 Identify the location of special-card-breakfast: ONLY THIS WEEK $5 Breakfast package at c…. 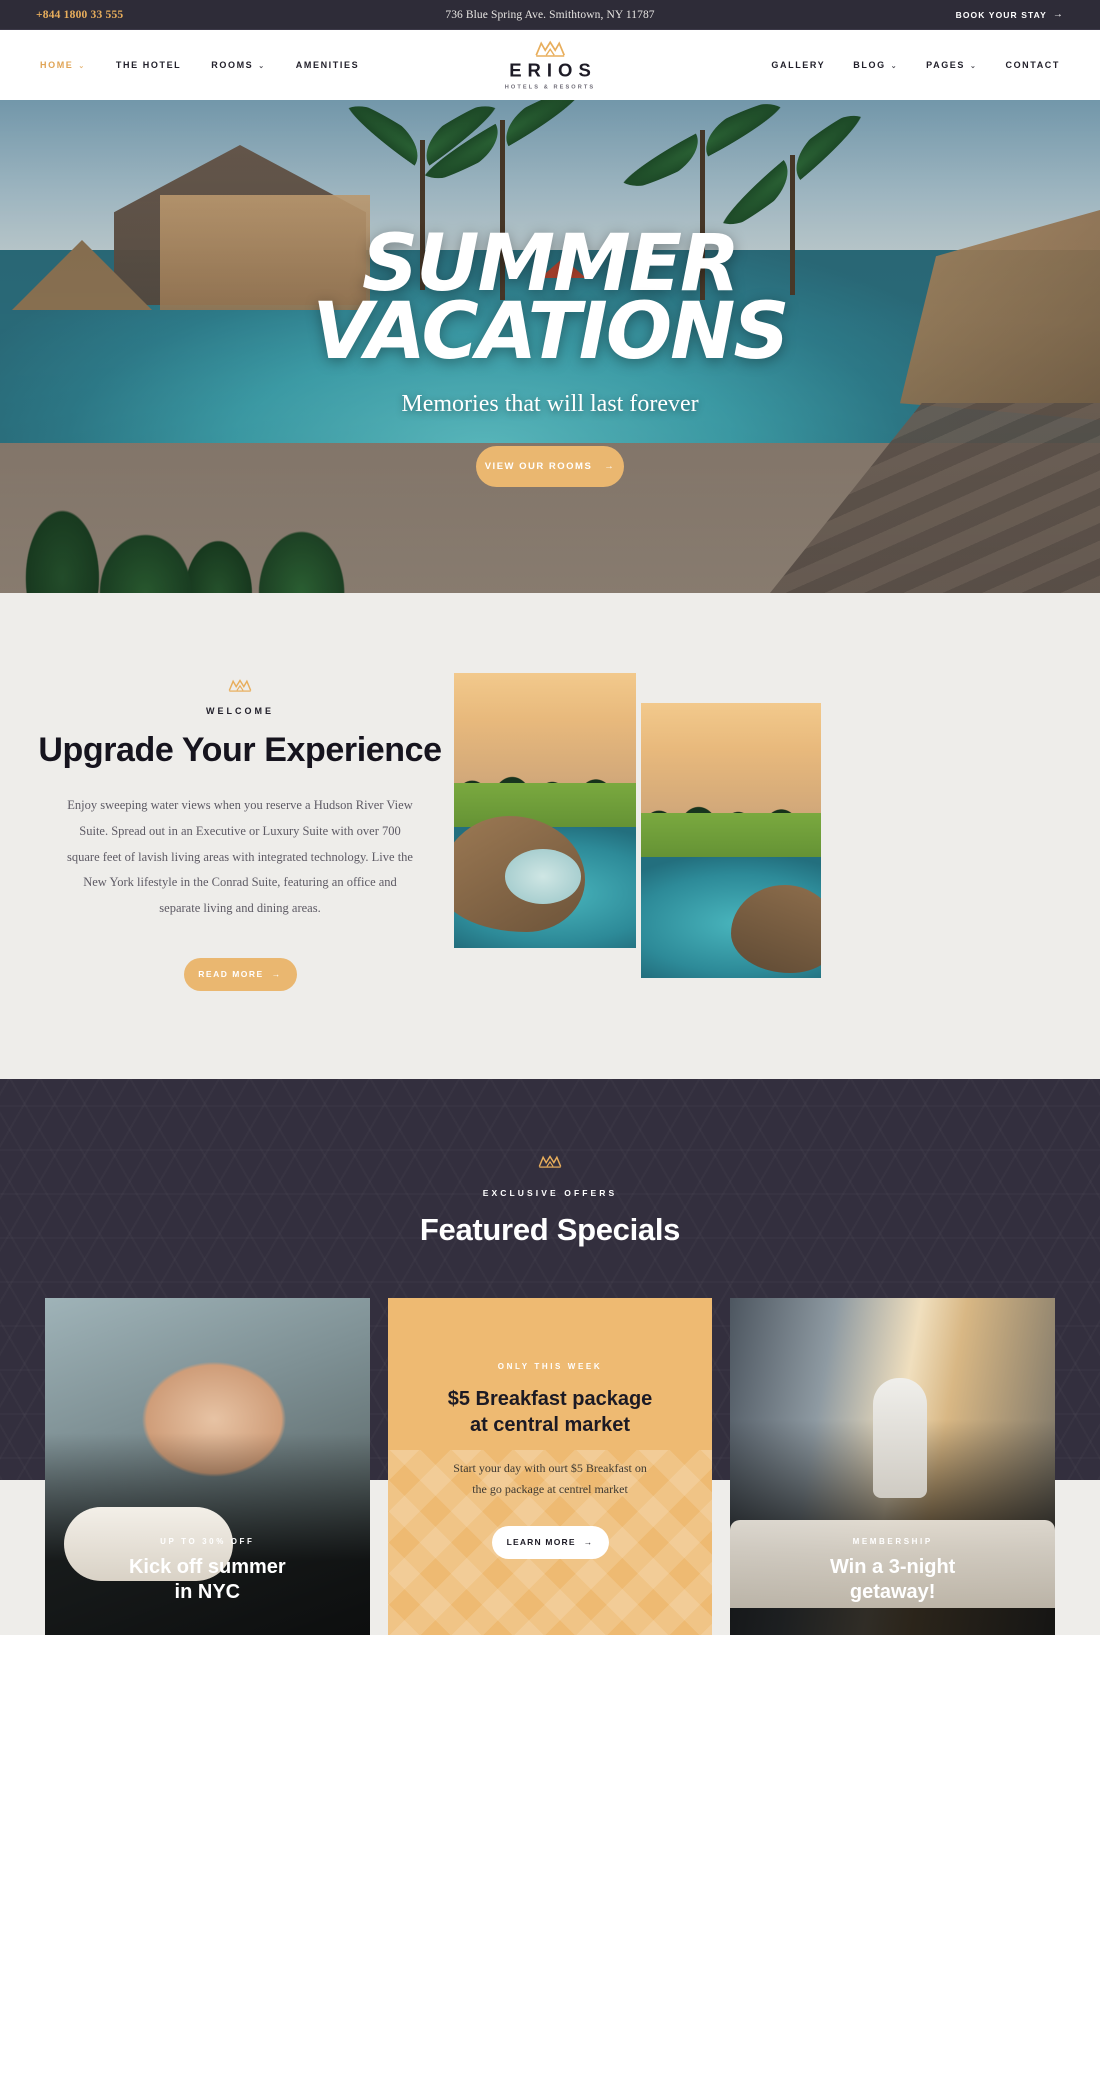
(550, 1466).